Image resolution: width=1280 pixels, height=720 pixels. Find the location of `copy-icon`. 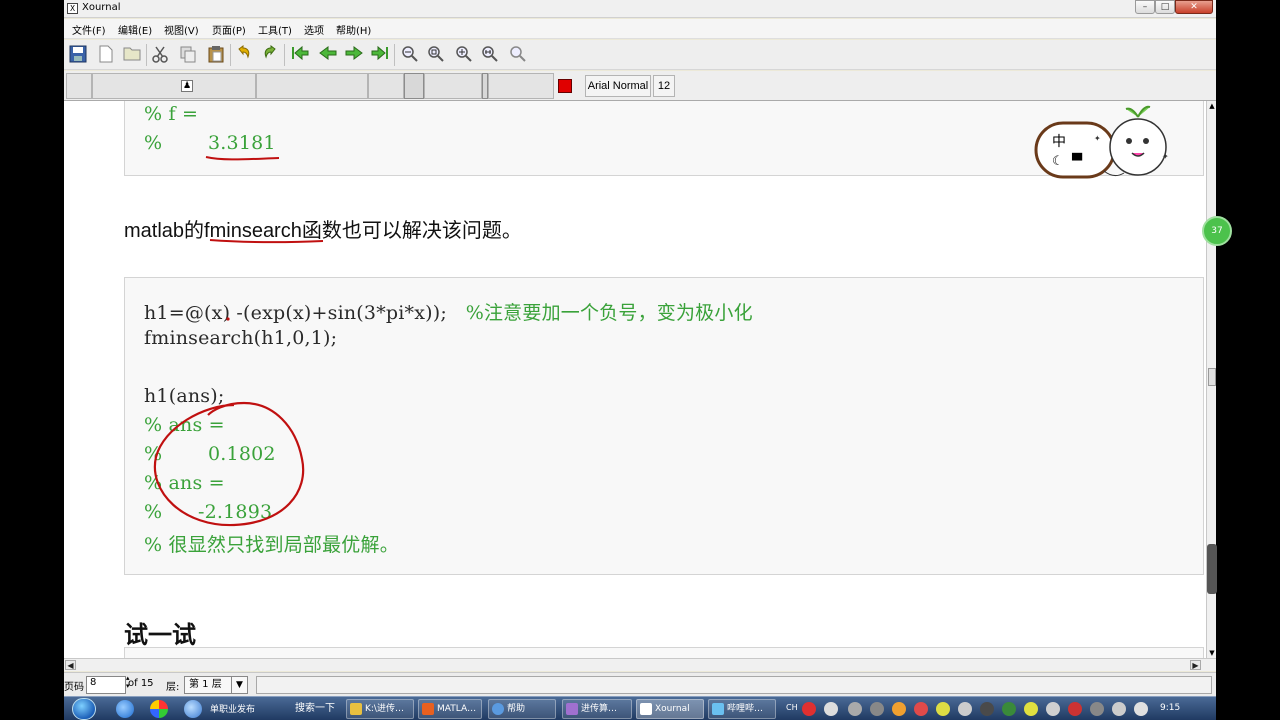

copy-icon is located at coordinates (188, 55).